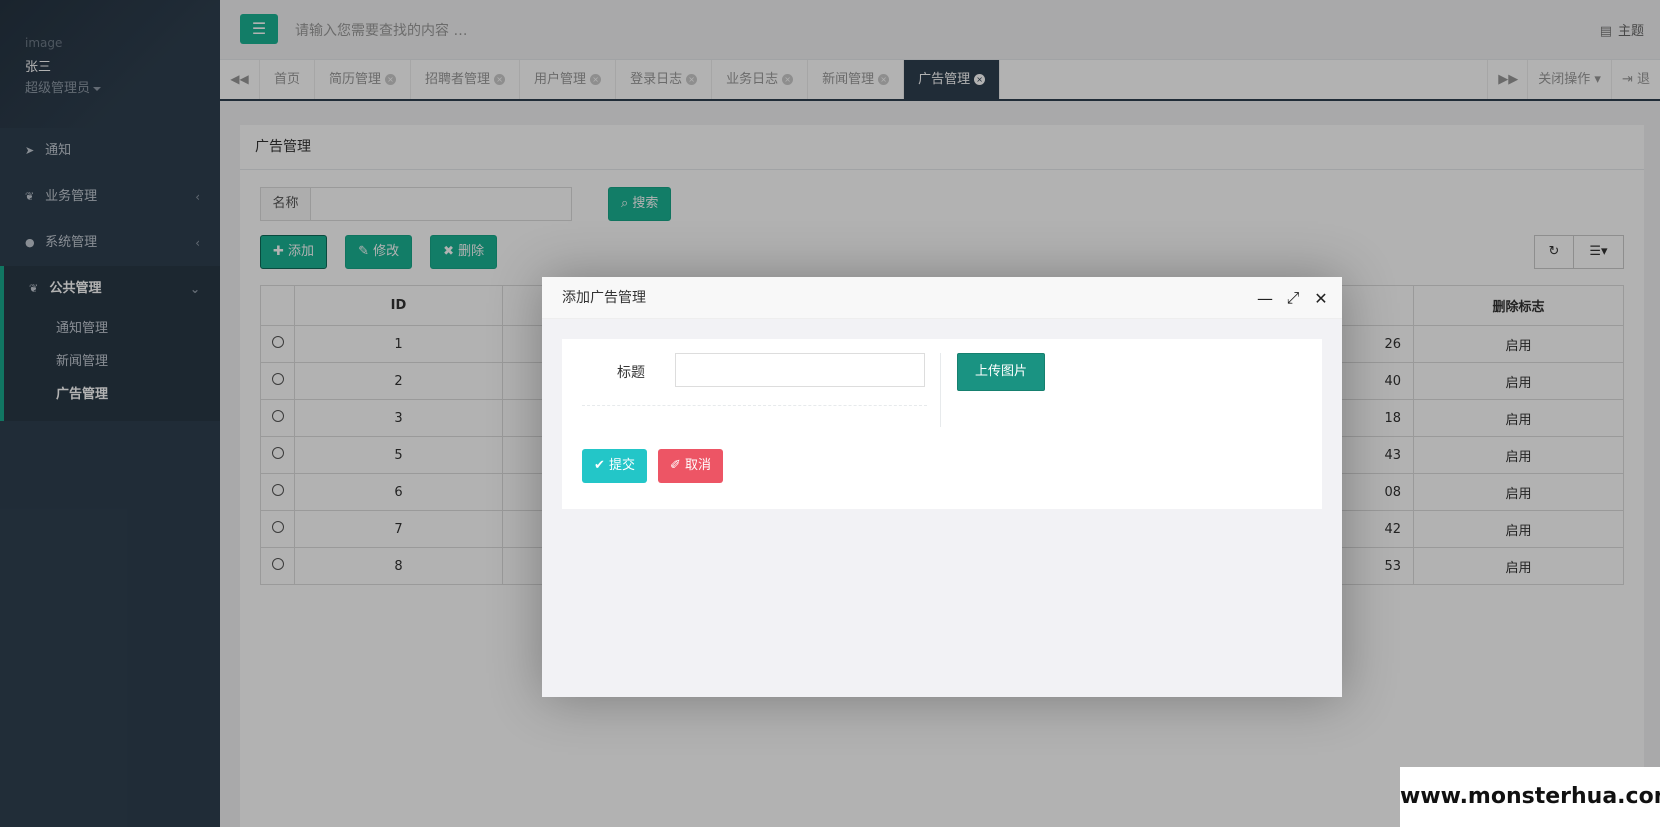  What do you see at coordinates (1530, 797) in the screenshot?
I see `watermark-text: www.monsterhua.com` at bounding box center [1530, 797].